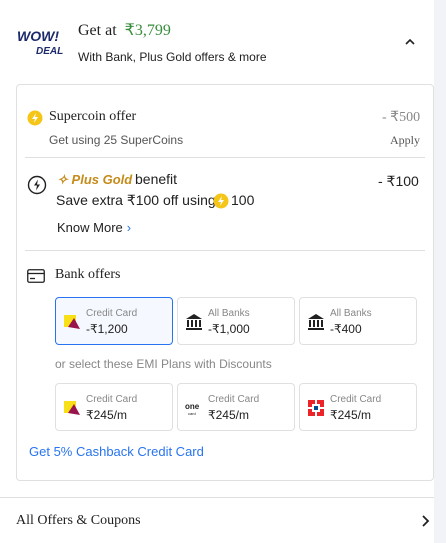 The width and height of the screenshot is (446, 543). I want to click on deal-logo-text: DEAL, so click(49, 51).